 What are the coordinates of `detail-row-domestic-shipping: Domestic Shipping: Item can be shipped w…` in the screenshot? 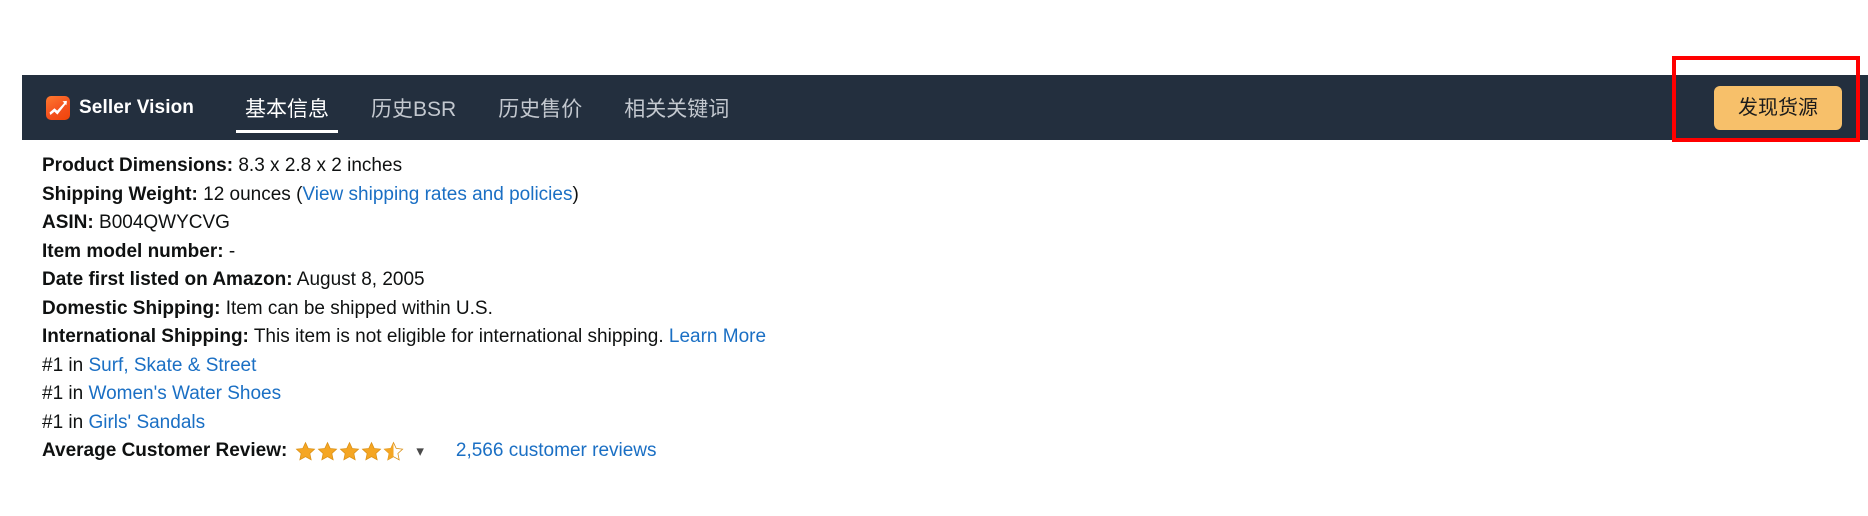 It's located at (792, 309).